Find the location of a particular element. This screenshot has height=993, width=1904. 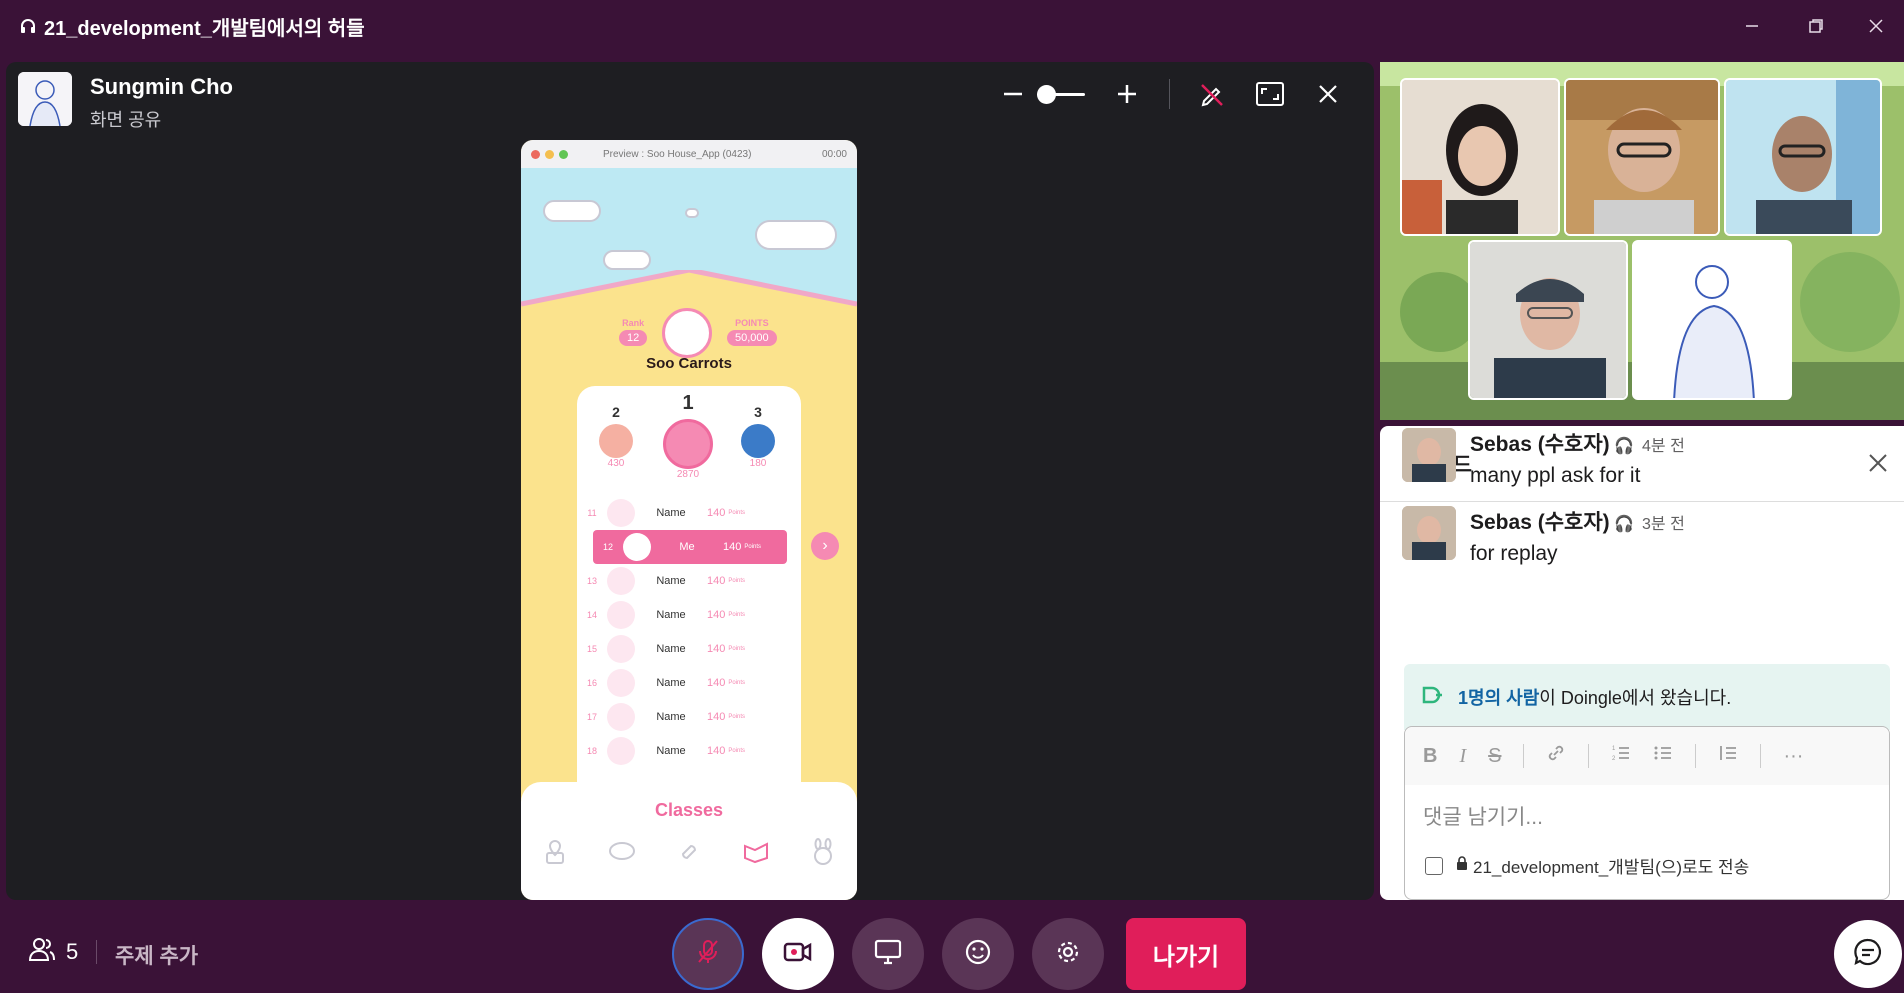

book-icon is located at coordinates (756, 852).